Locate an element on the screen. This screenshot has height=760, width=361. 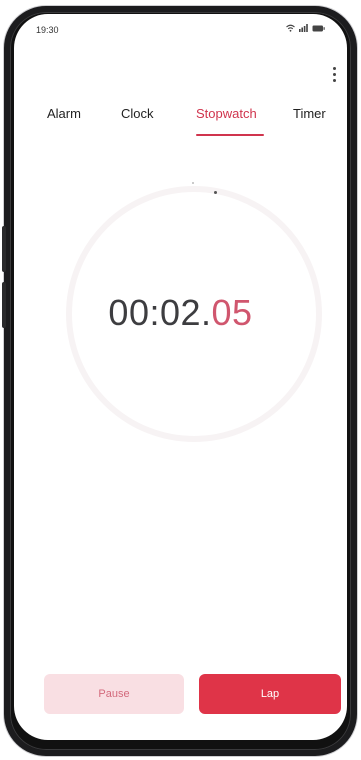
tab-alarm: Alarm is located at coordinates (64, 113).